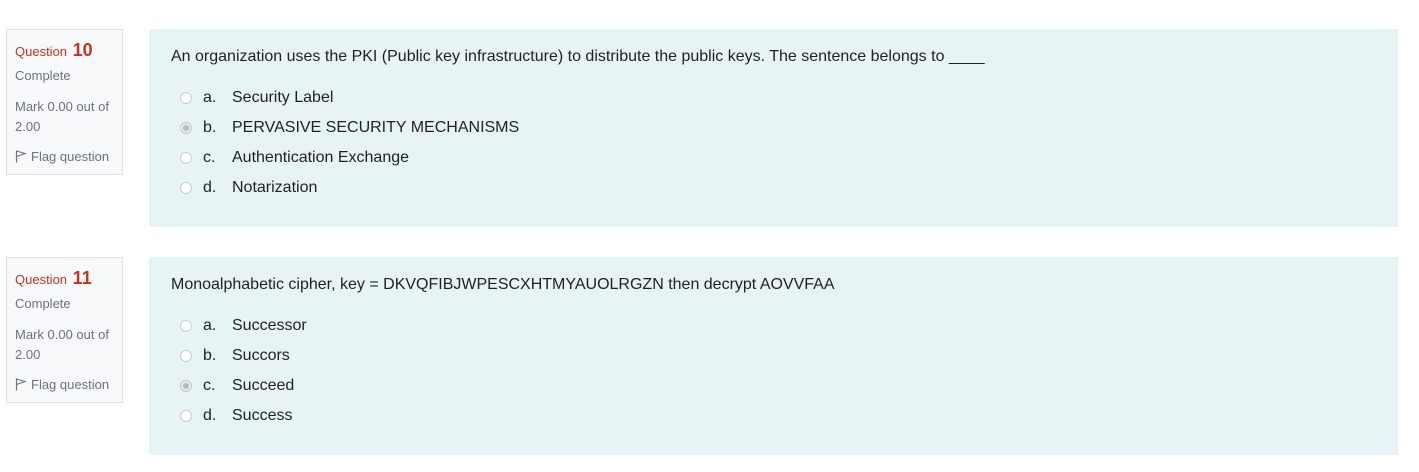 The image size is (1419, 472). Describe the element at coordinates (375, 128) in the screenshot. I see `answer-label: PERVASIVE SECURITY MECHANISMS` at that location.